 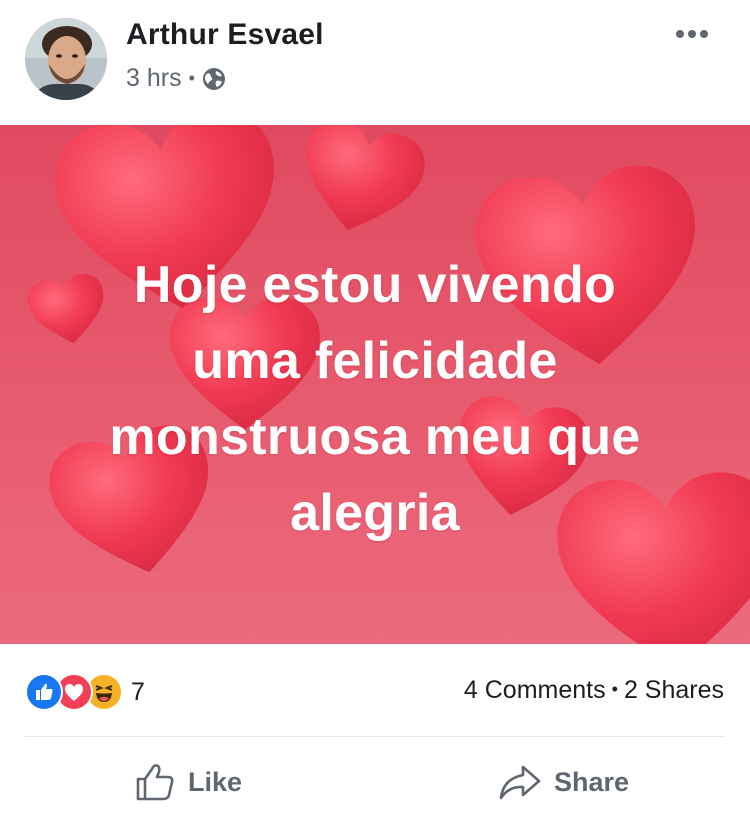 I want to click on post-header: Arthur Esvael 3 hrs •, so click(x=375, y=62).